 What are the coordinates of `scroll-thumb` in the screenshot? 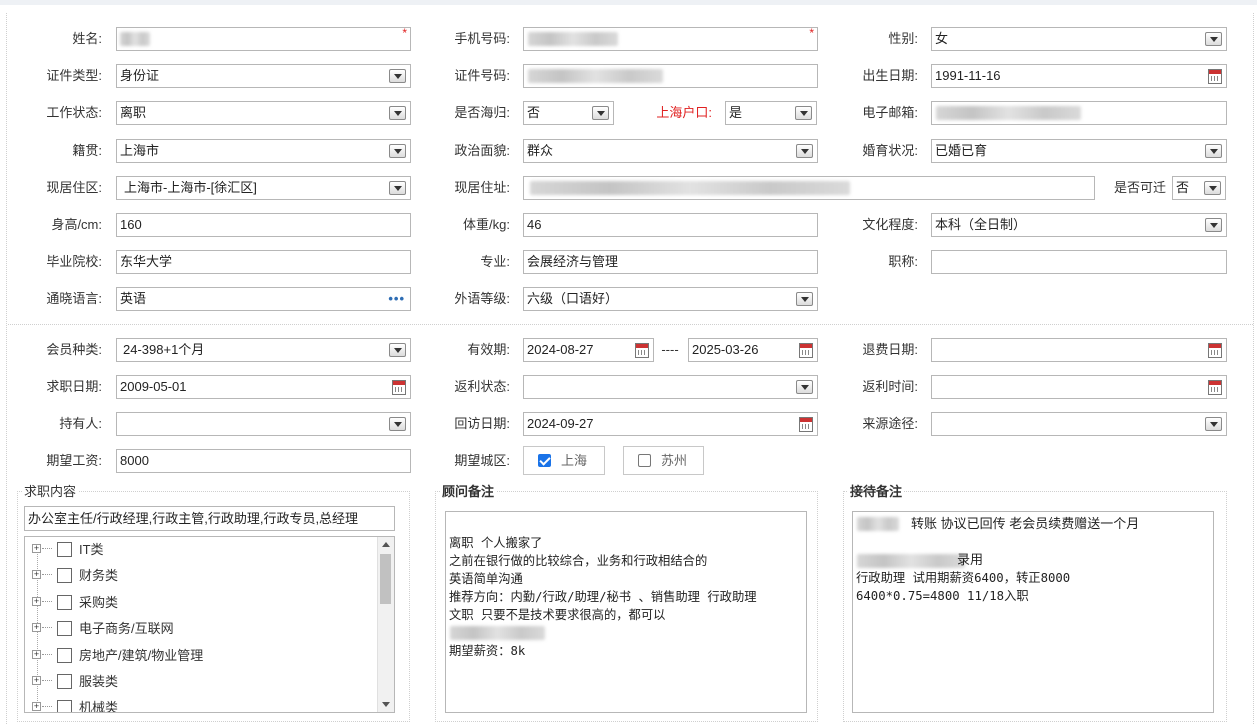 It's located at (385, 579).